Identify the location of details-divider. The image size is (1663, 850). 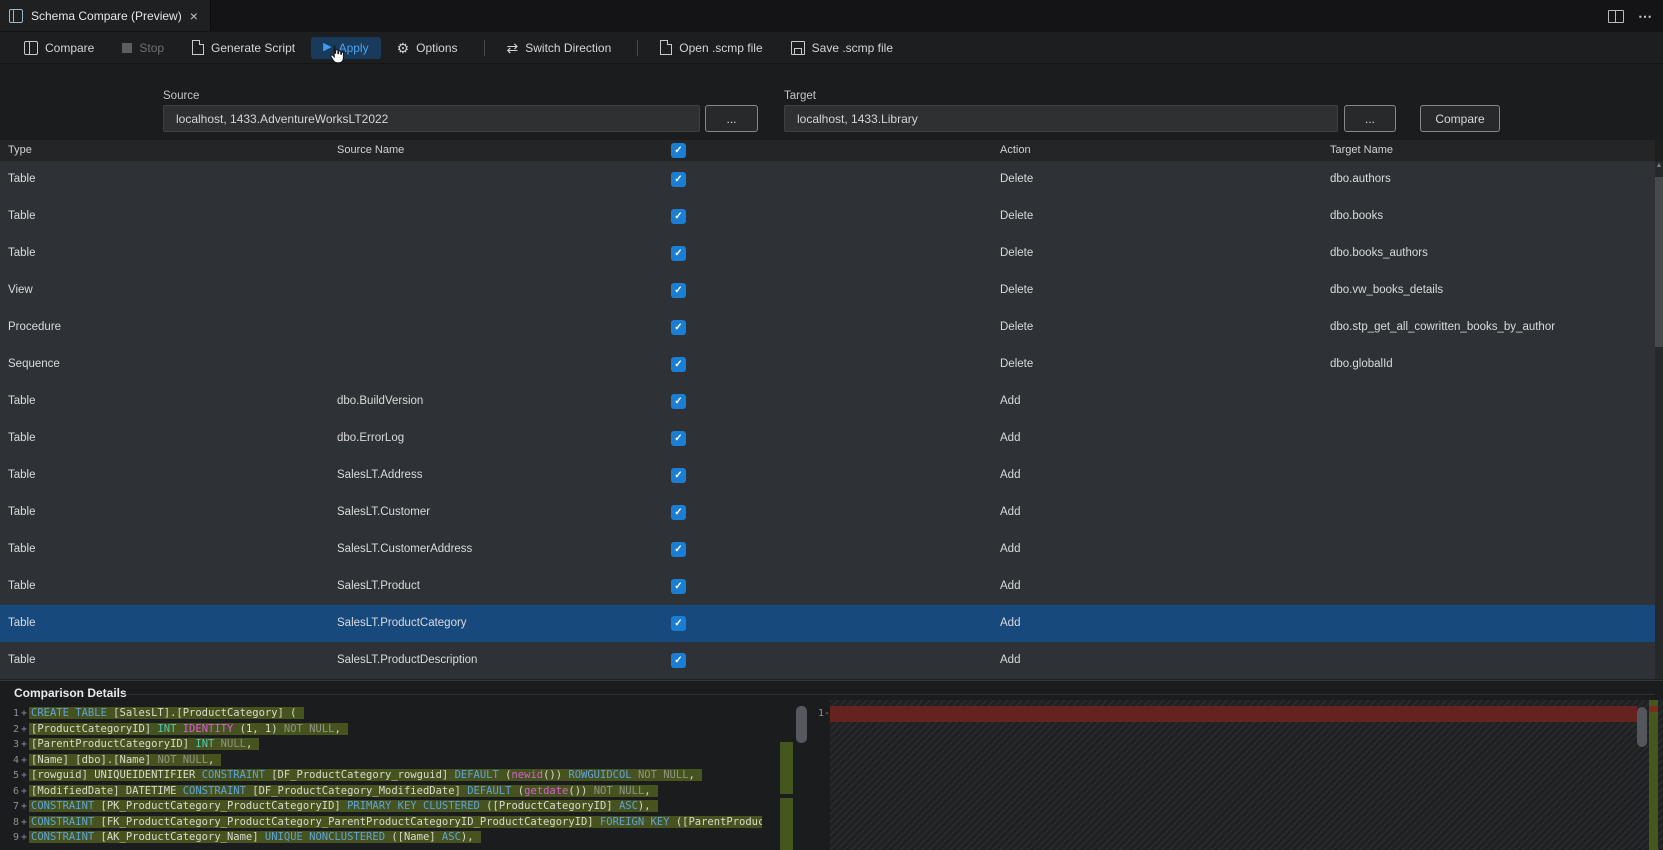
(888, 694).